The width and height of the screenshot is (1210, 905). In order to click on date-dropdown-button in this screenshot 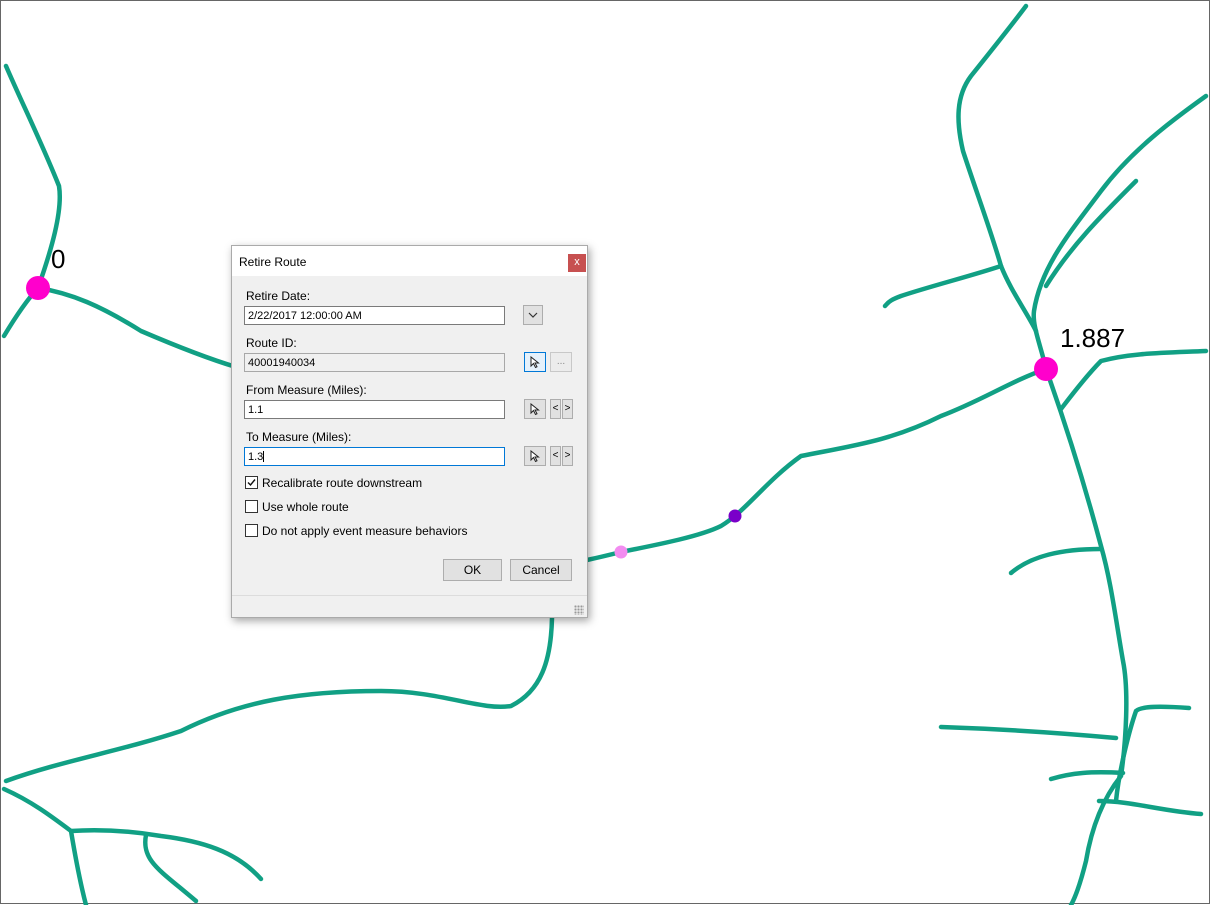, I will do `click(533, 315)`.